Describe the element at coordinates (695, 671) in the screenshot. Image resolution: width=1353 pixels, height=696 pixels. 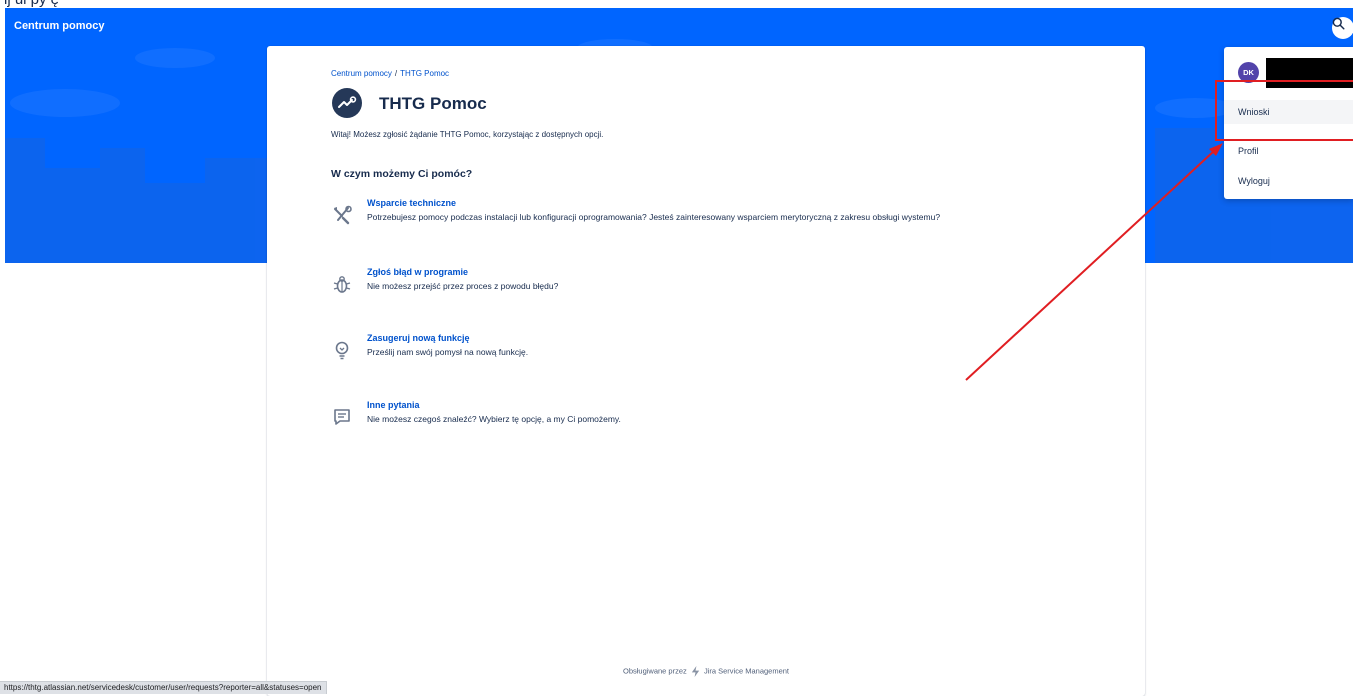
I see `jira-bolt-icon` at that location.